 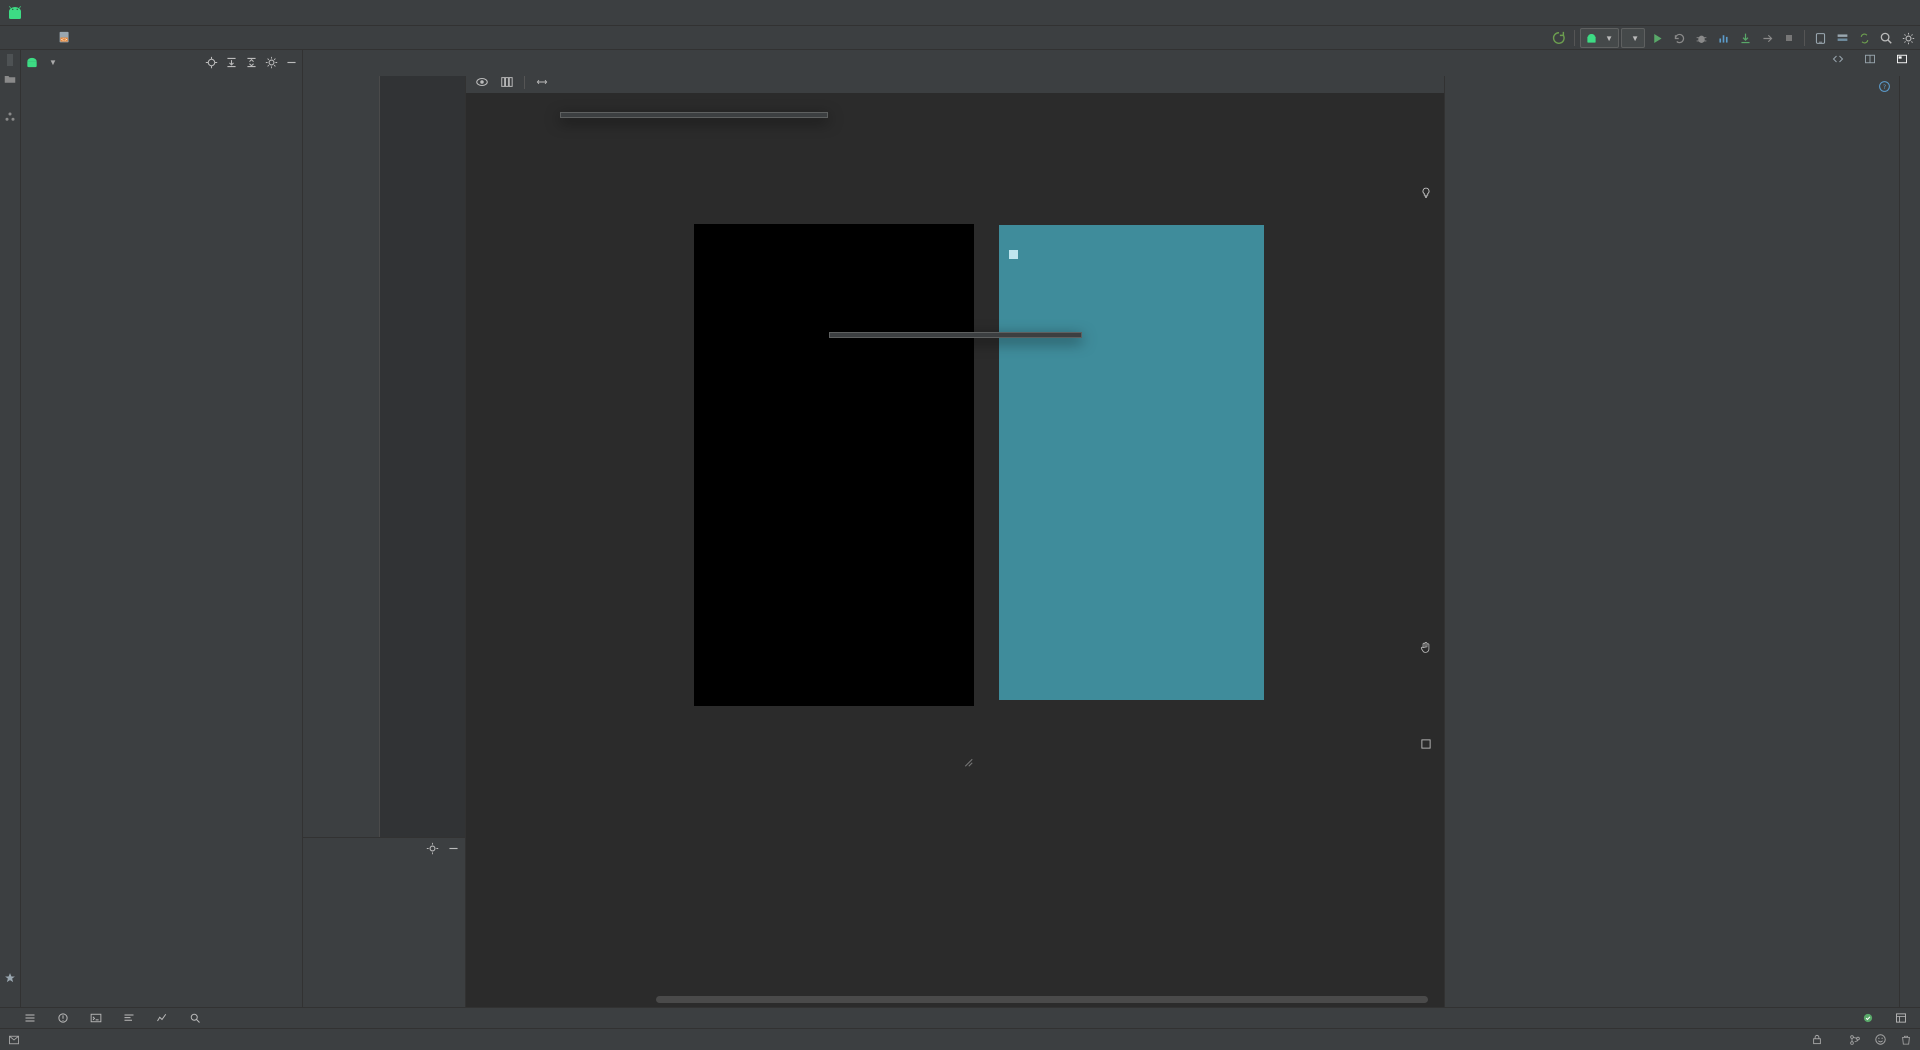 What do you see at coordinates (257, 13) in the screenshot?
I see `menu-help` at bounding box center [257, 13].